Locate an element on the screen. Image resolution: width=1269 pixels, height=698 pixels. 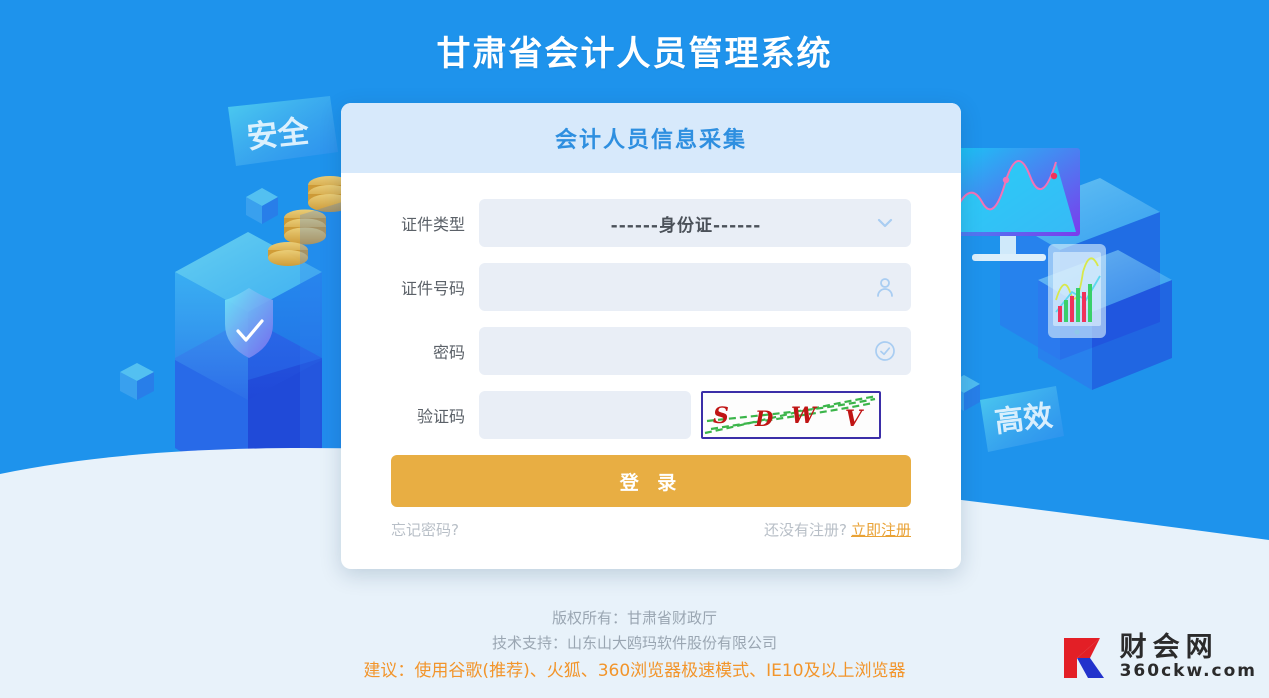
form-links: 忘记密码? 还没有注册? 立即注册 is located at coordinates (651, 529).